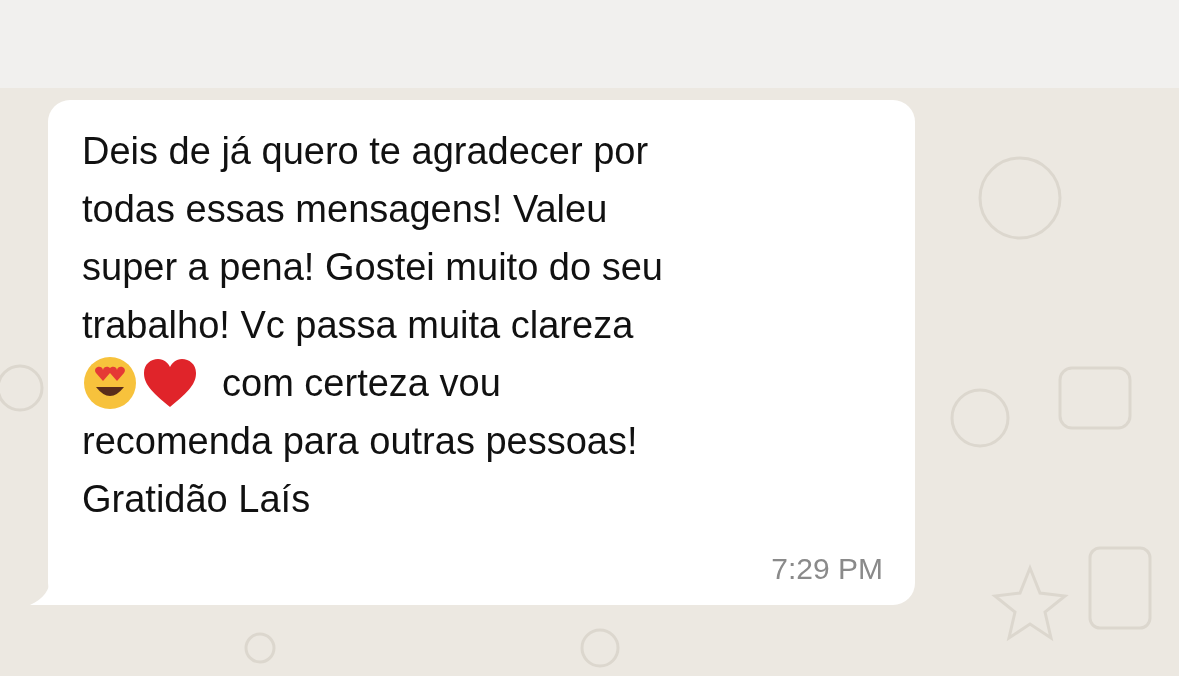 The height and width of the screenshot is (676, 1179). I want to click on message-text: super a pena! Gostei muito do seu, so click(372, 267).